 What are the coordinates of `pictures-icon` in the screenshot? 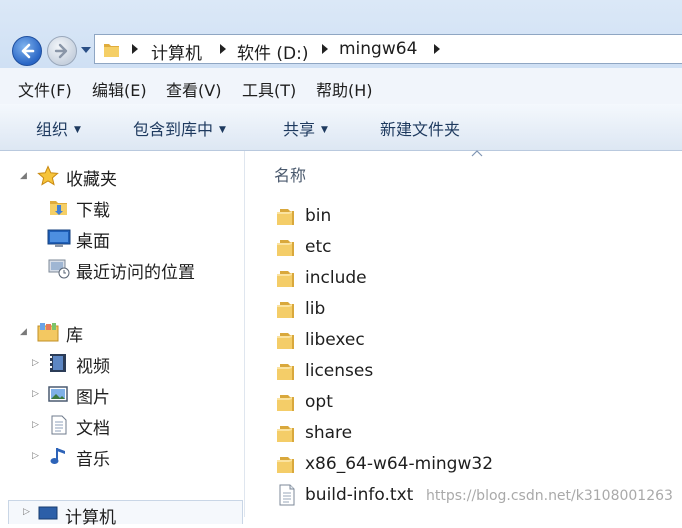 It's located at (58, 394).